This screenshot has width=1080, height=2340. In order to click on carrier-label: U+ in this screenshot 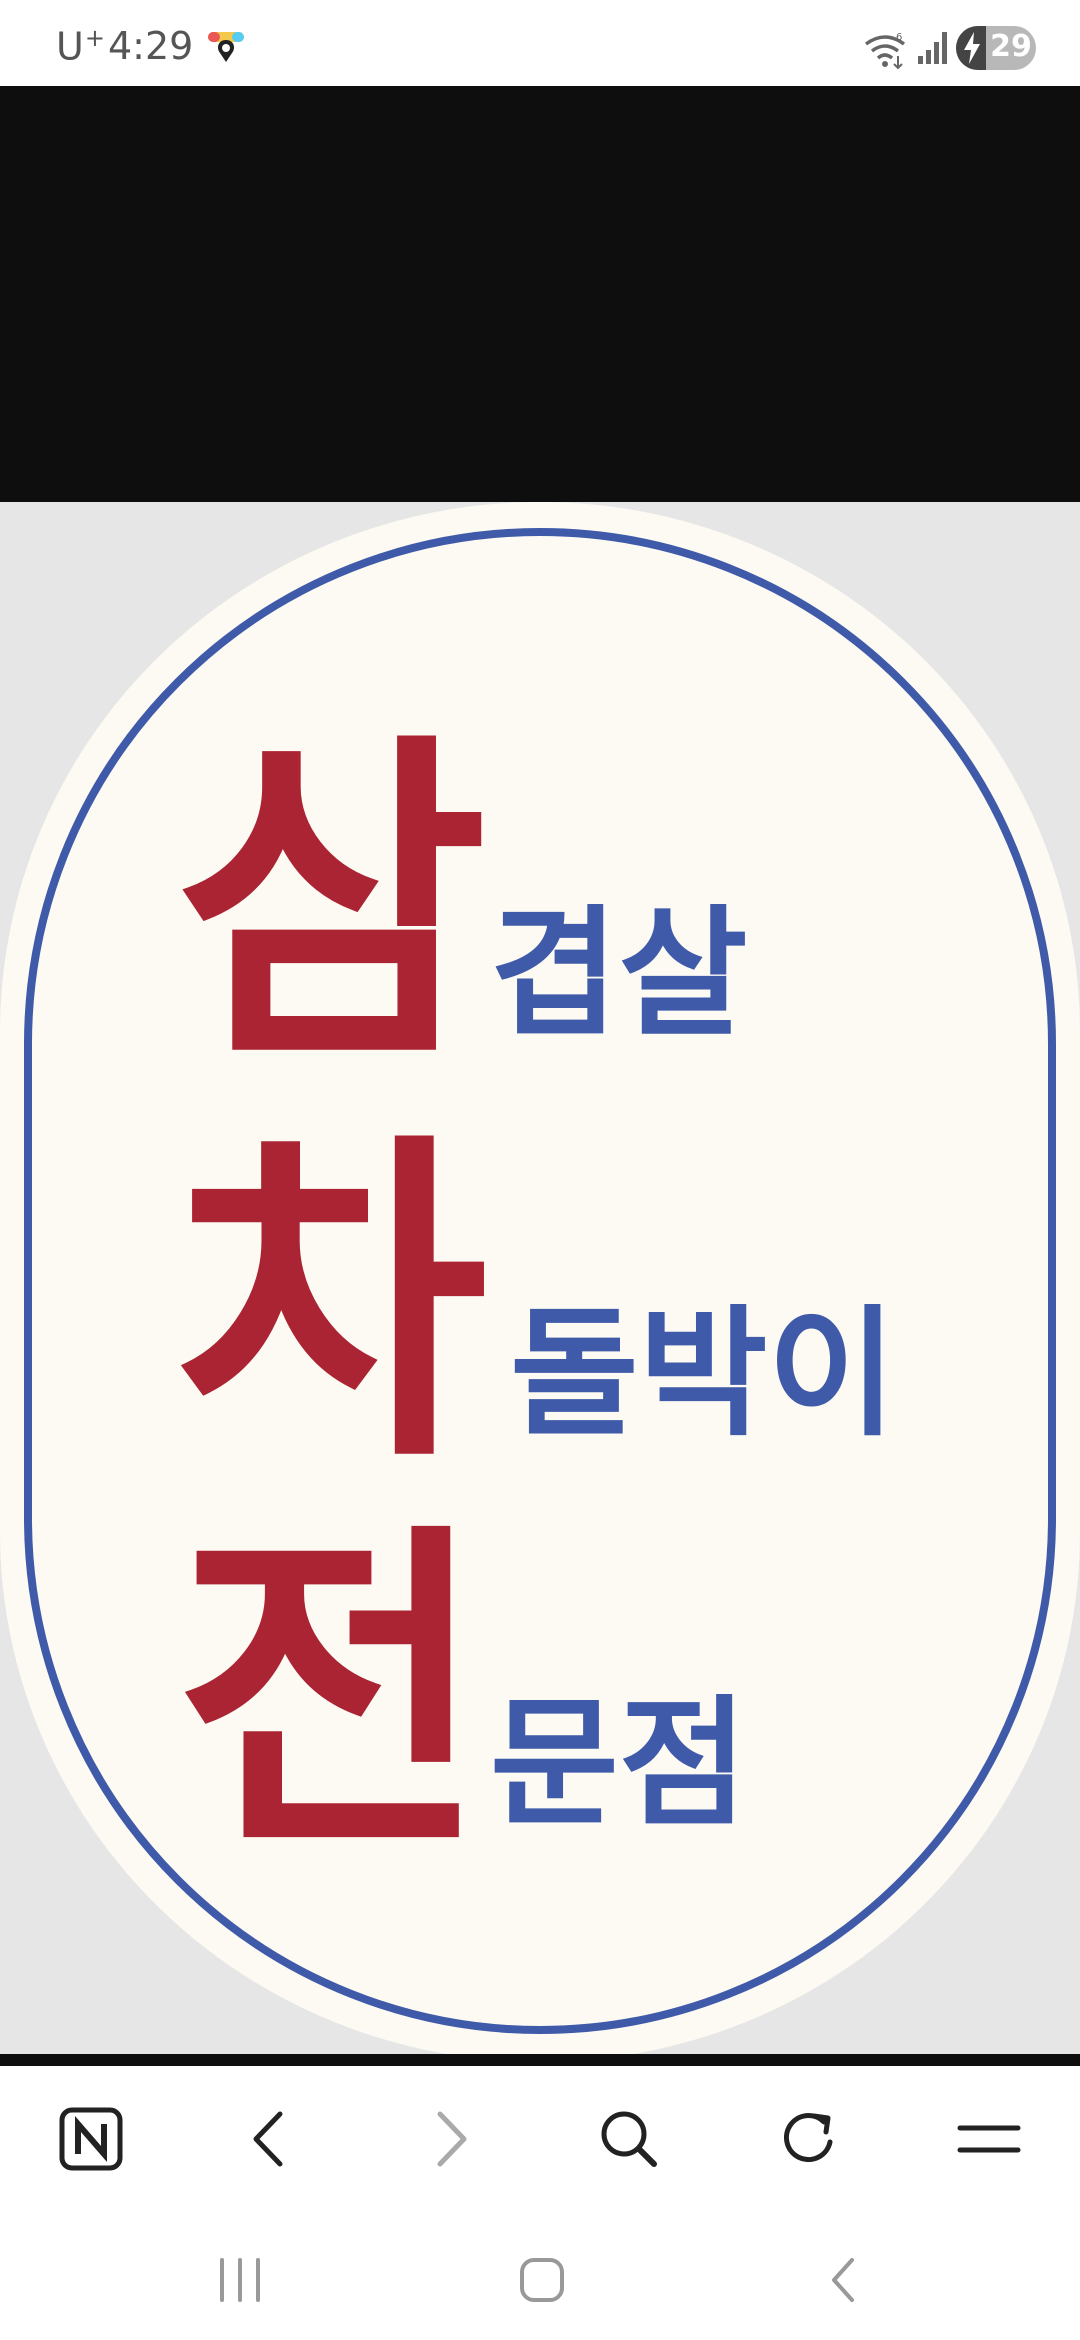, I will do `click(81, 46)`.